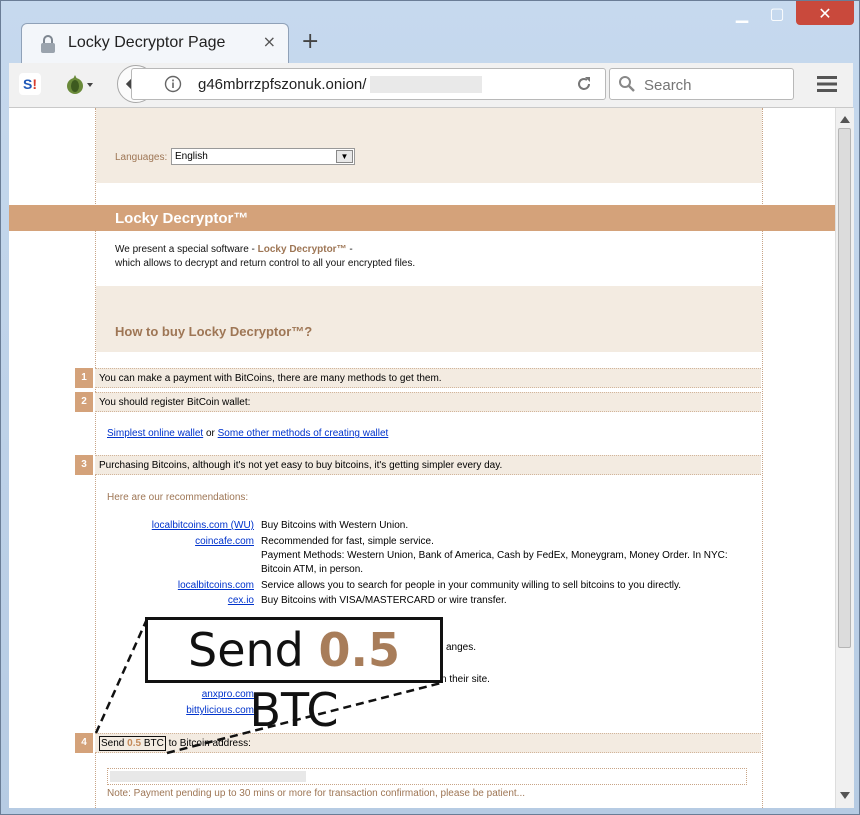 This screenshot has height=815, width=860. I want to click on hamburger-icon, so click(827, 84).